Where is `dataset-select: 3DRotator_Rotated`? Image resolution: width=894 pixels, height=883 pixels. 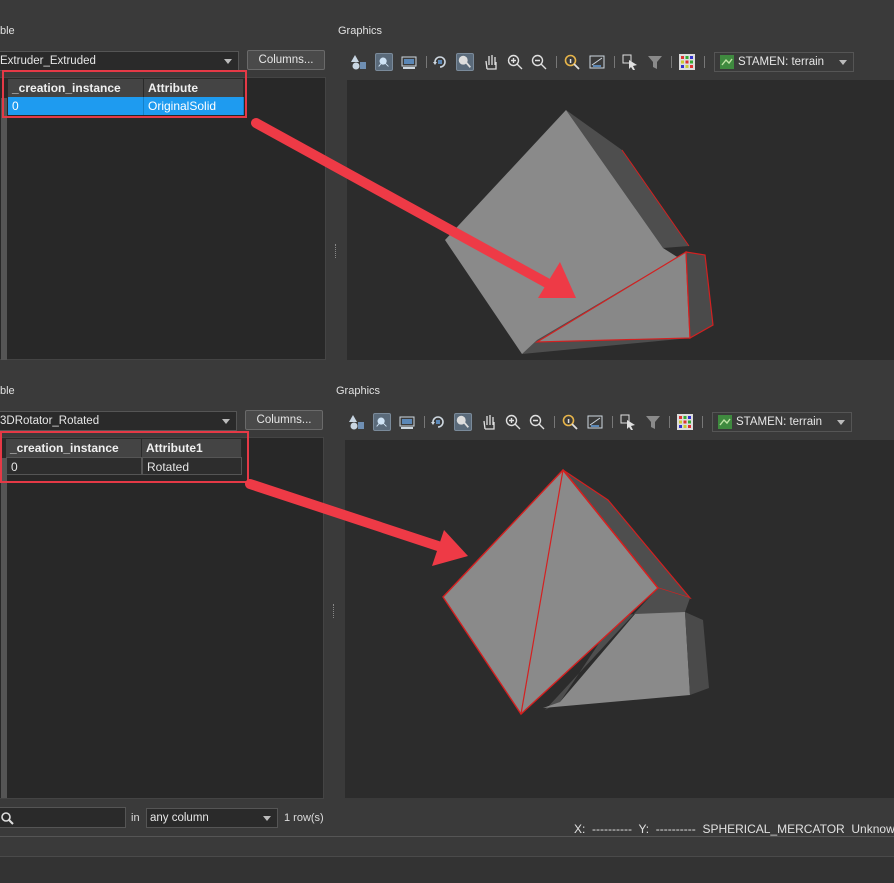
dataset-select: 3DRotator_Rotated is located at coordinates (118, 421).